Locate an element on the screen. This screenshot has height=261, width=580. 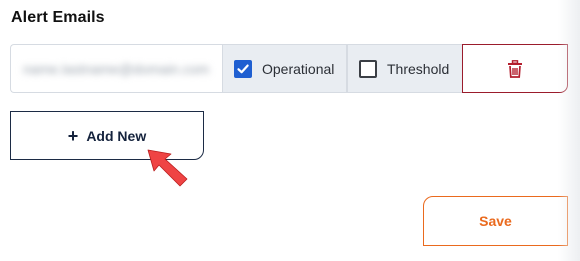
operational-option: Operational is located at coordinates (284, 68).